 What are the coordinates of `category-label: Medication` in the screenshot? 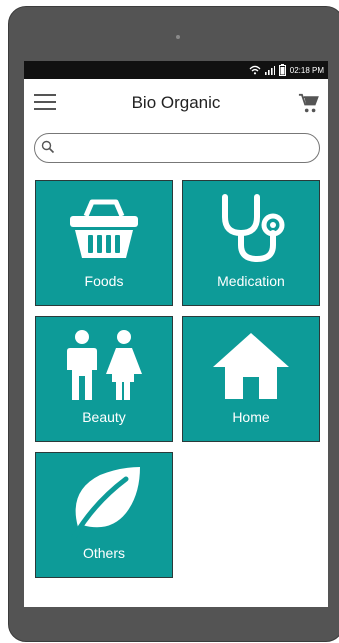 It's located at (251, 281).